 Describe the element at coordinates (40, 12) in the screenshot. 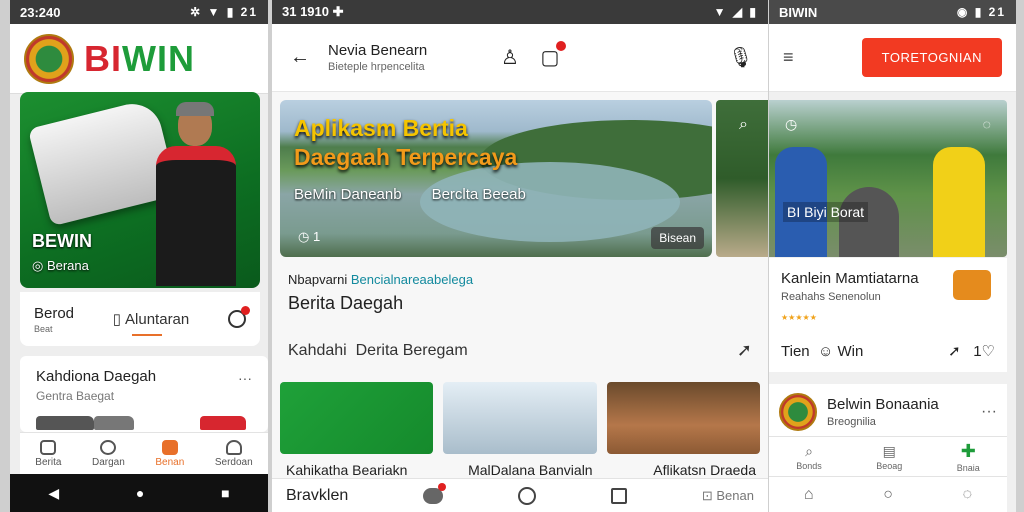

I see `status-time: 23:240` at that location.